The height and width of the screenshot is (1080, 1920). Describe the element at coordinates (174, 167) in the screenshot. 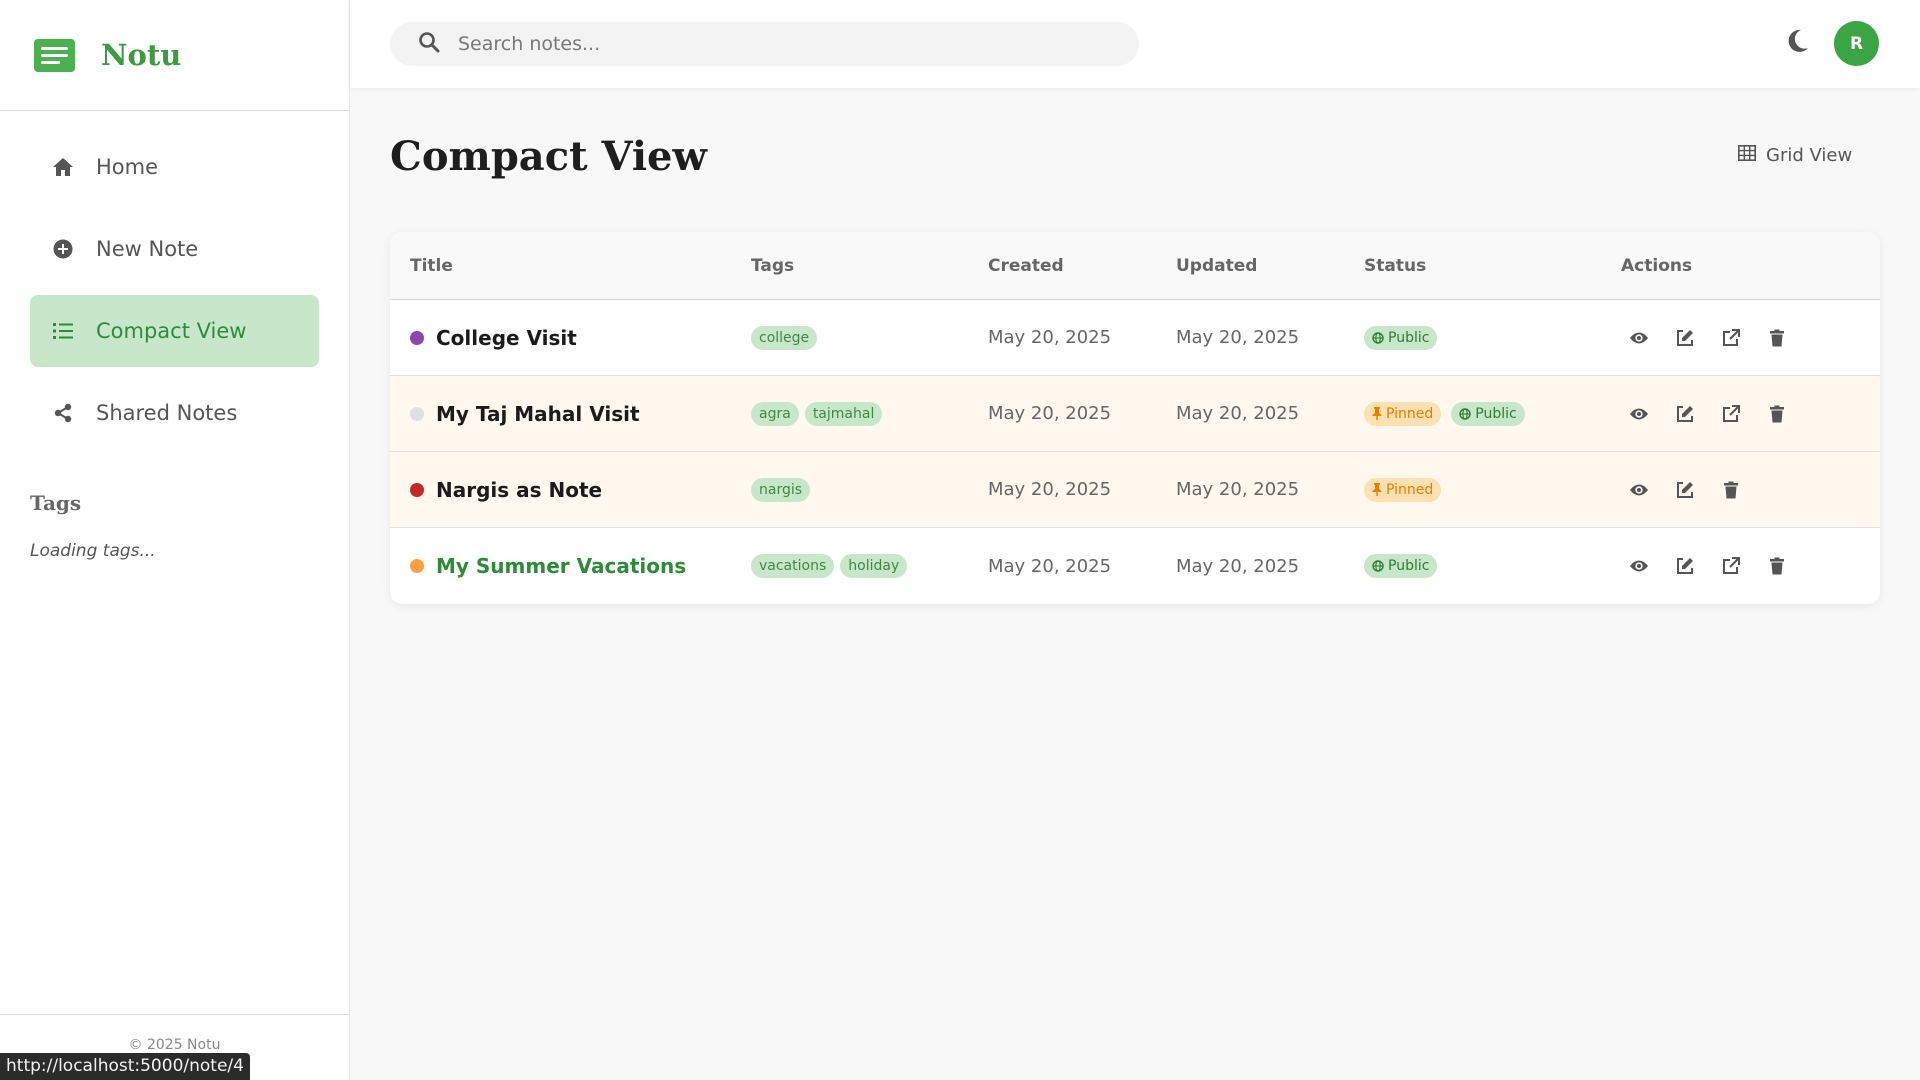

I see `sidebar-item-home: Home` at that location.